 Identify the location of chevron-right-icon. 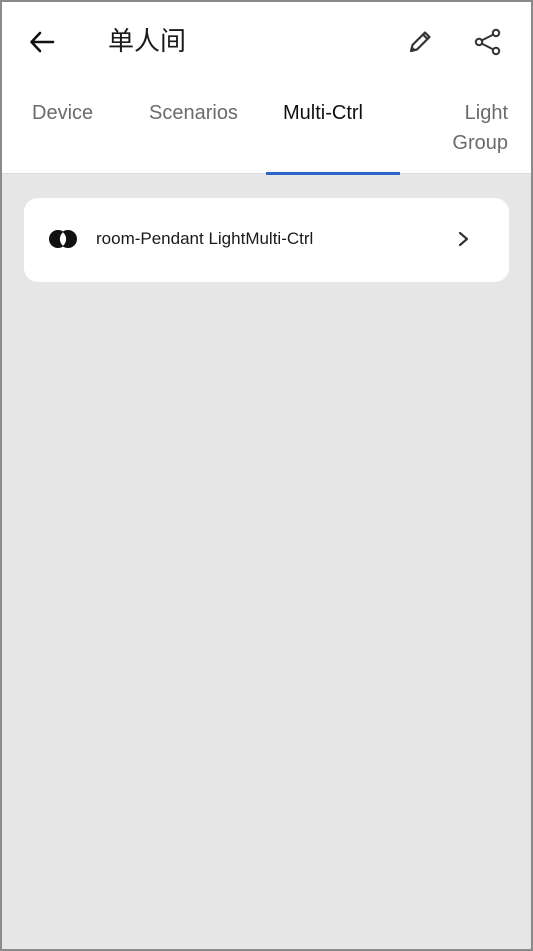
(463, 239).